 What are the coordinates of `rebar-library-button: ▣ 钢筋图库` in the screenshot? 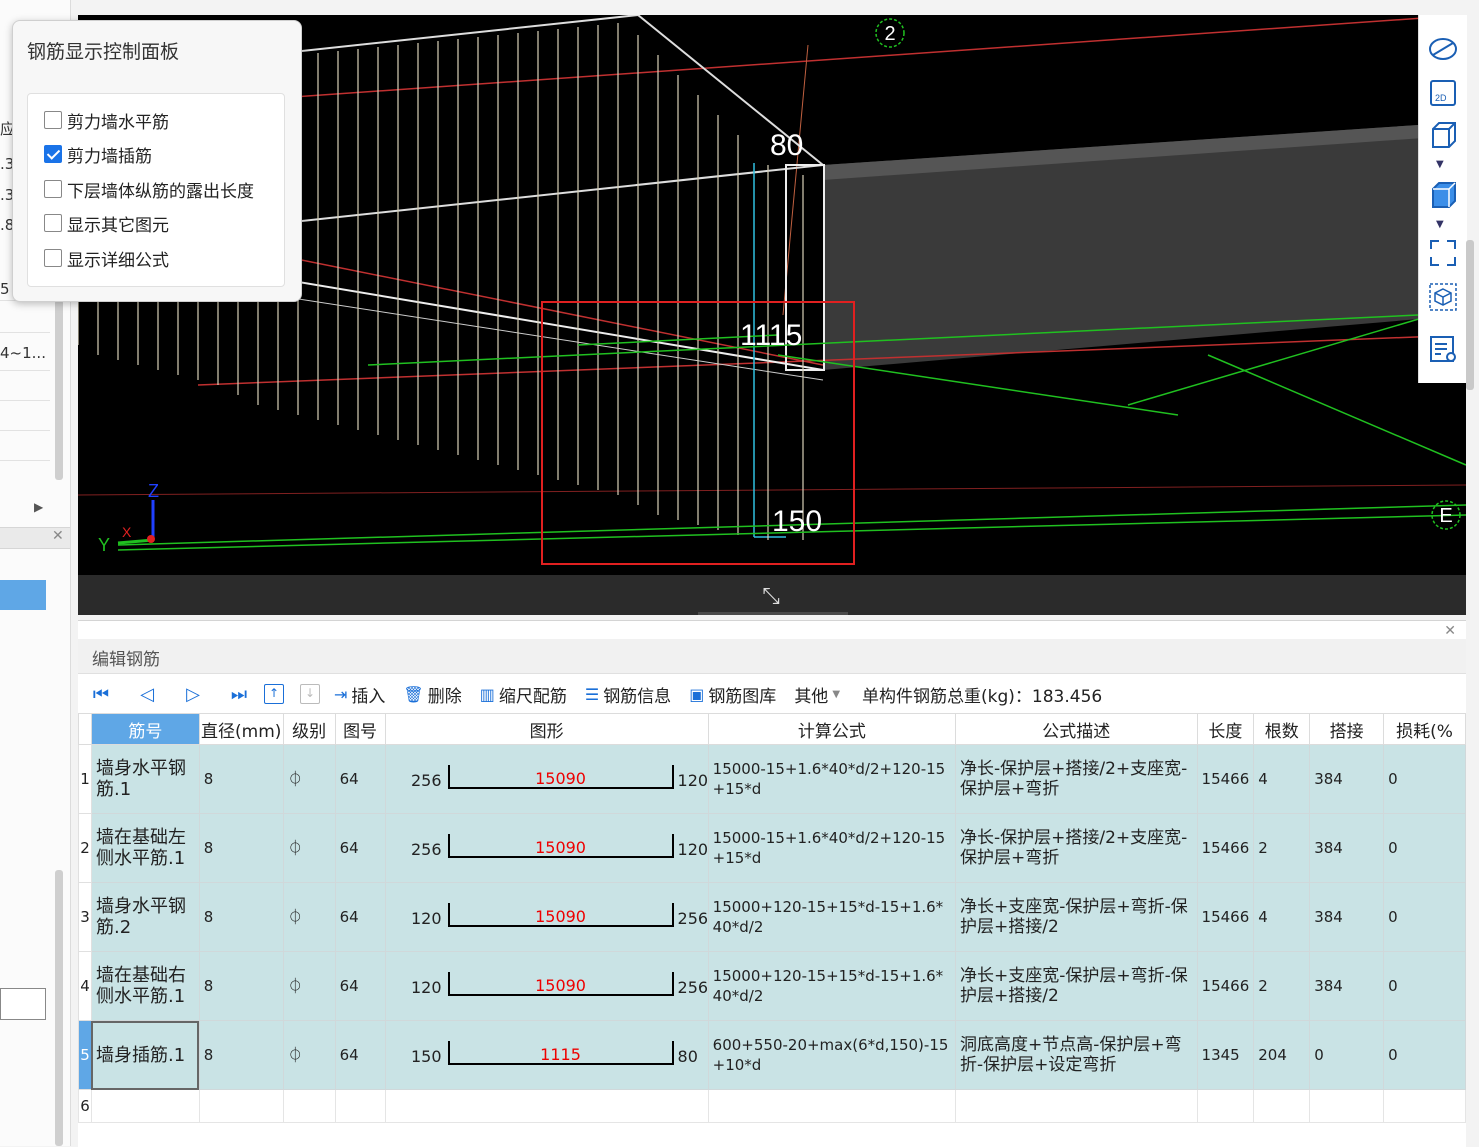 It's located at (732, 694).